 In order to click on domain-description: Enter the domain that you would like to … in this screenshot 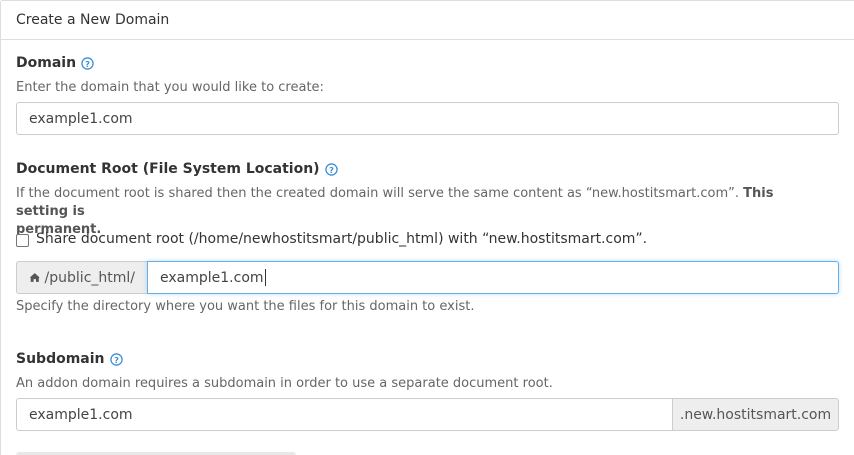, I will do `click(170, 87)`.